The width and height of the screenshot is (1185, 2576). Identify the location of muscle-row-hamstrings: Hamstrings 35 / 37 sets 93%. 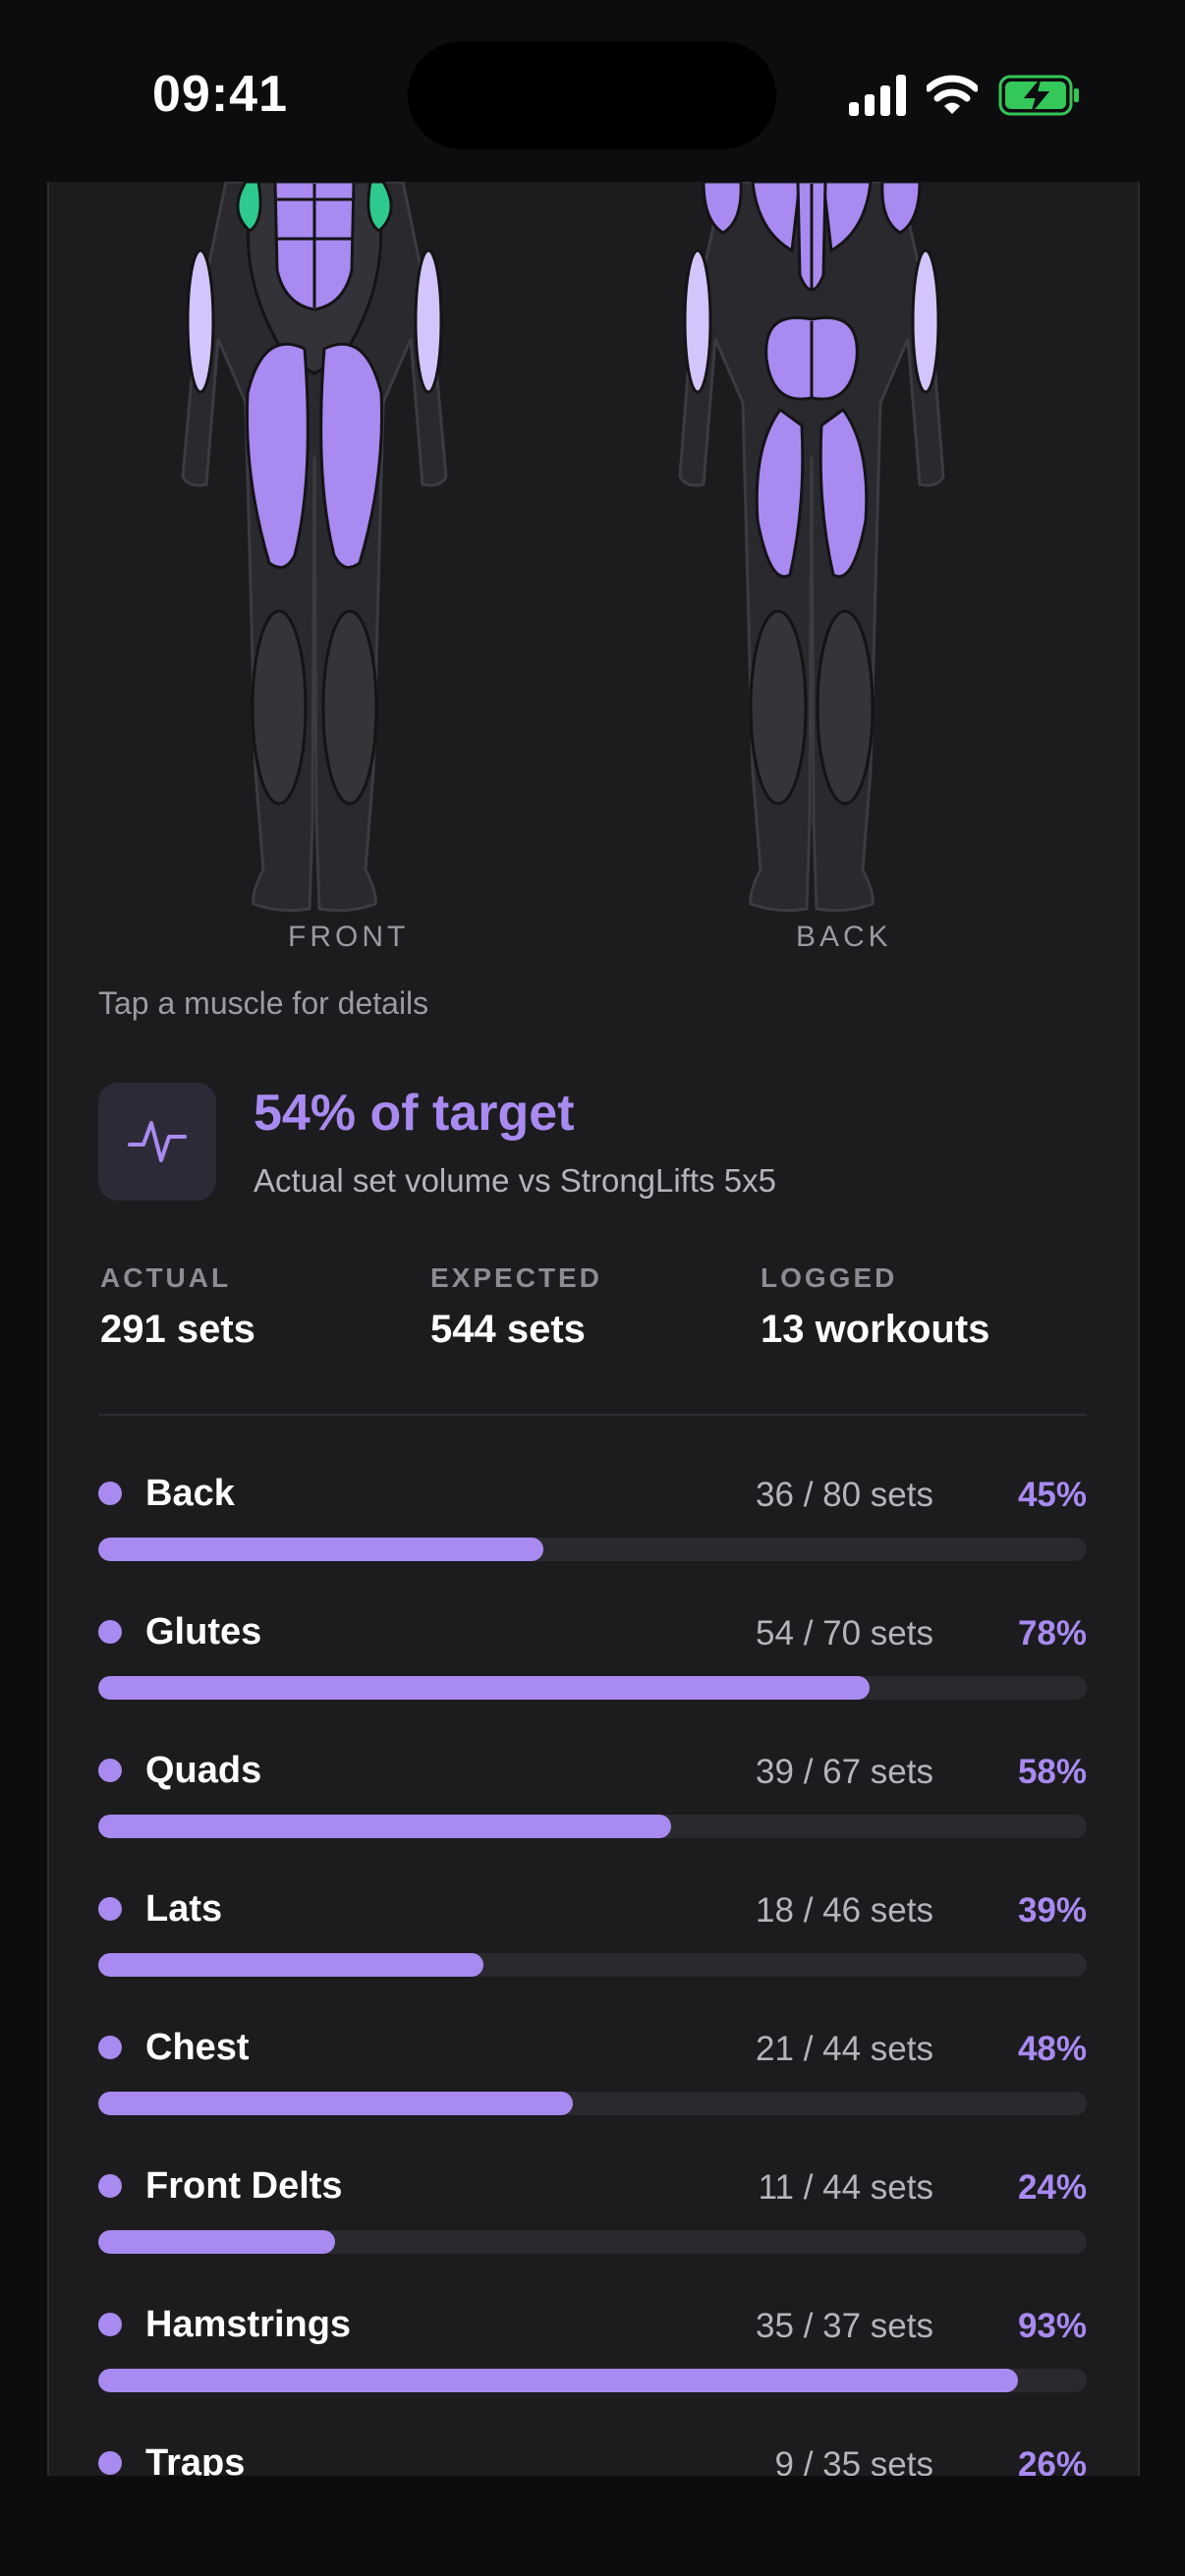
(592, 2371).